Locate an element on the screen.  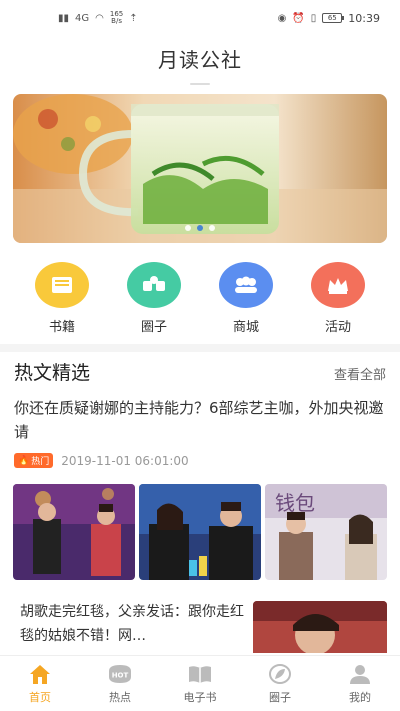
article-timestamp: 2019-11-01 06:01:00 is located at coordinates (125, 460).